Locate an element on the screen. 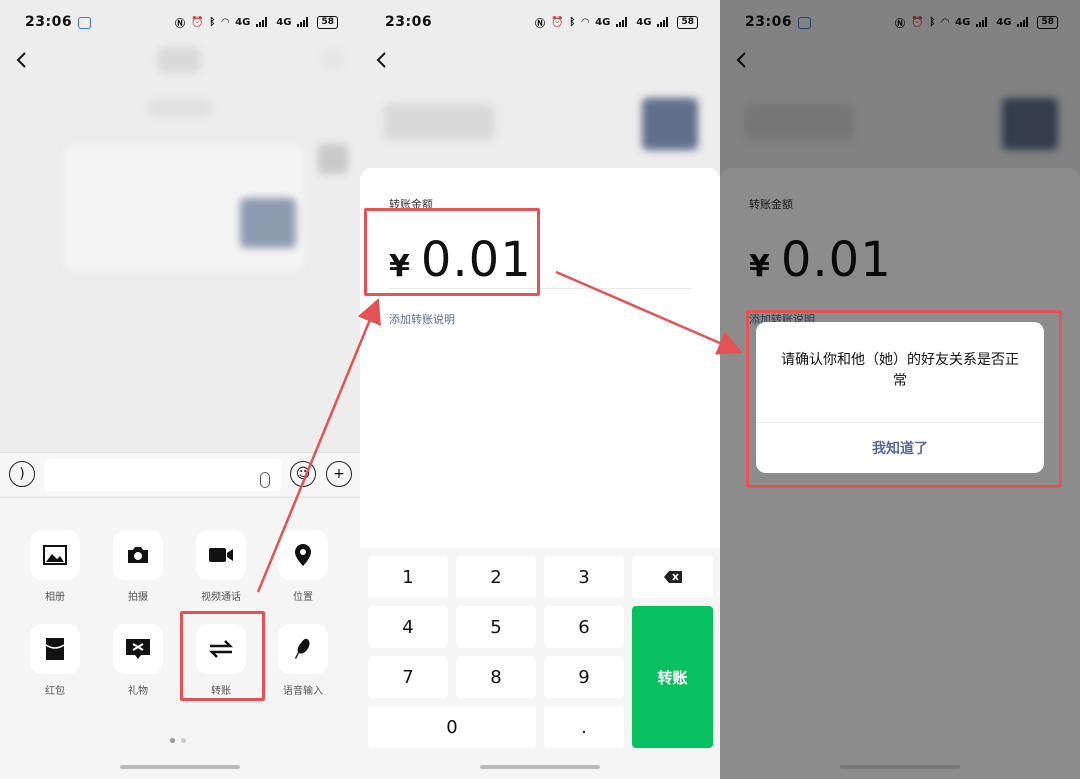 Image resolution: width=1080 pixels, height=779 pixels. key-4: 4 is located at coordinates (408, 627).